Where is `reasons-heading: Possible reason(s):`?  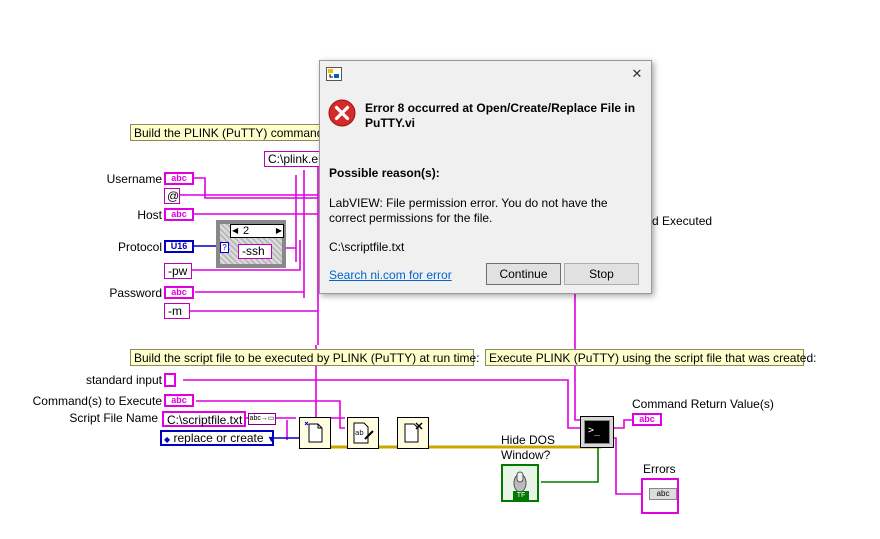
reasons-heading: Possible reason(s): is located at coordinates (384, 173).